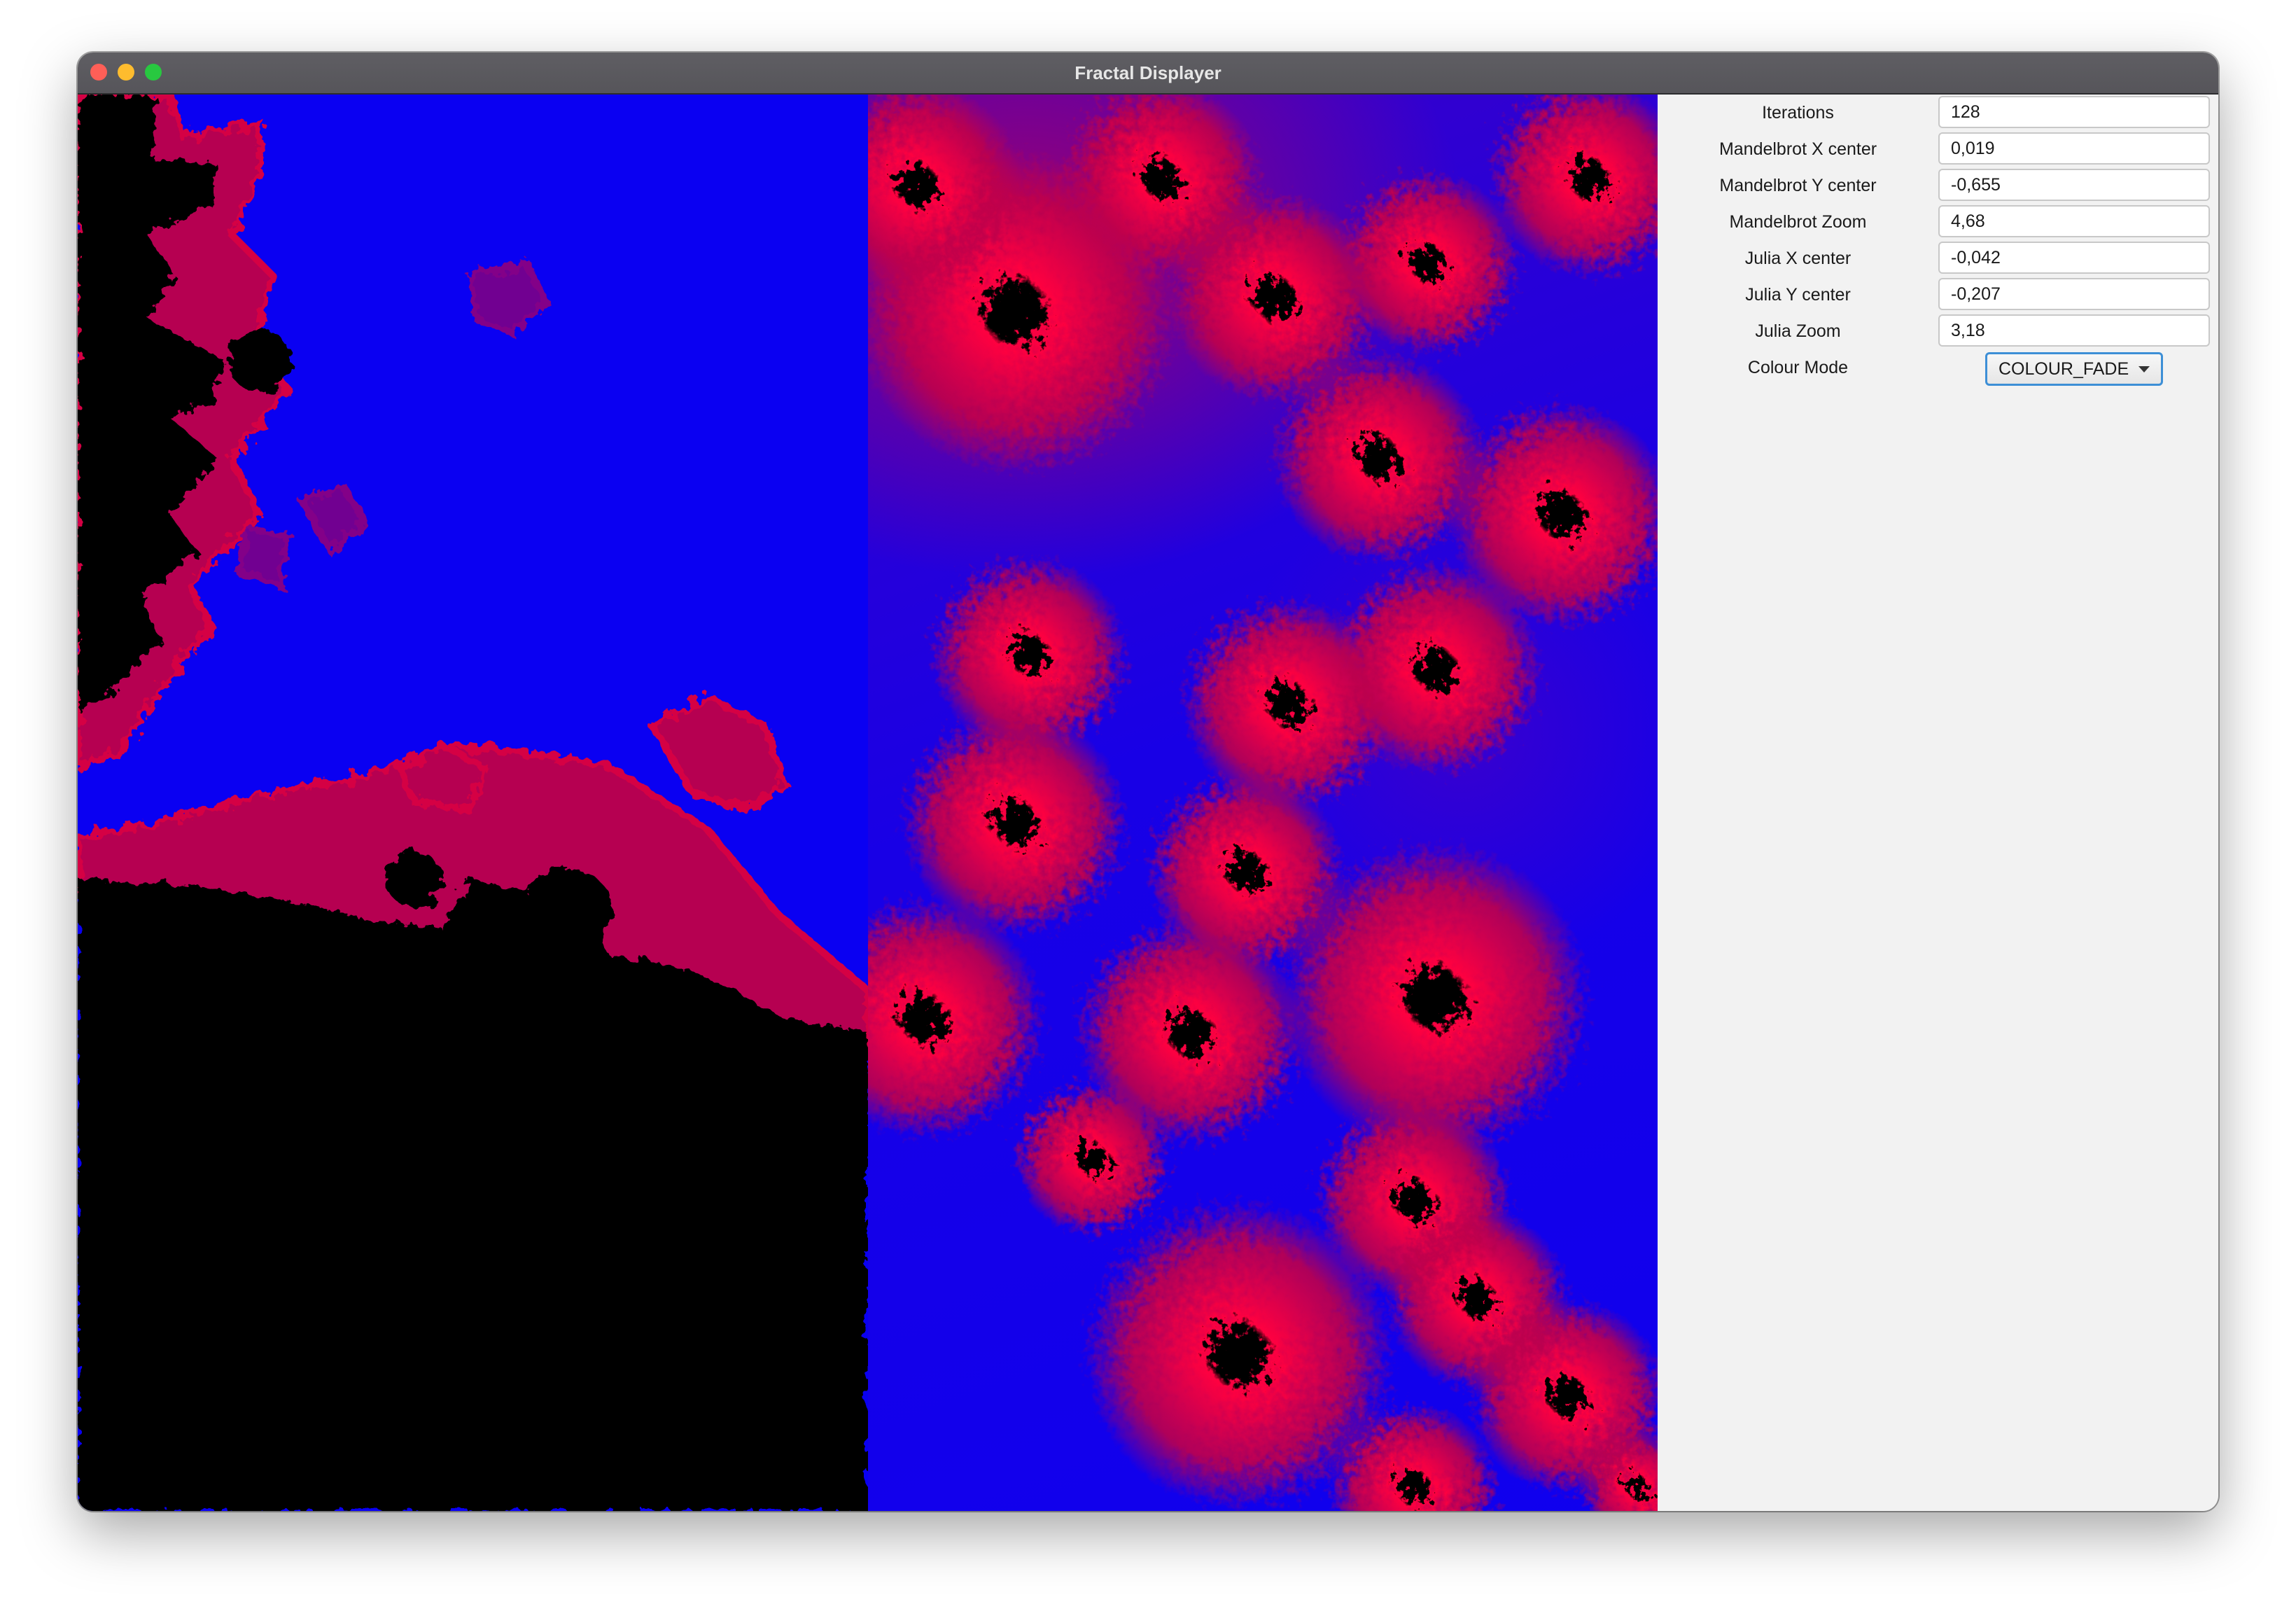 The width and height of the screenshot is (2296, 1616). Describe the element at coordinates (1798, 295) in the screenshot. I see `julia-y-label: Julia Y center` at that location.